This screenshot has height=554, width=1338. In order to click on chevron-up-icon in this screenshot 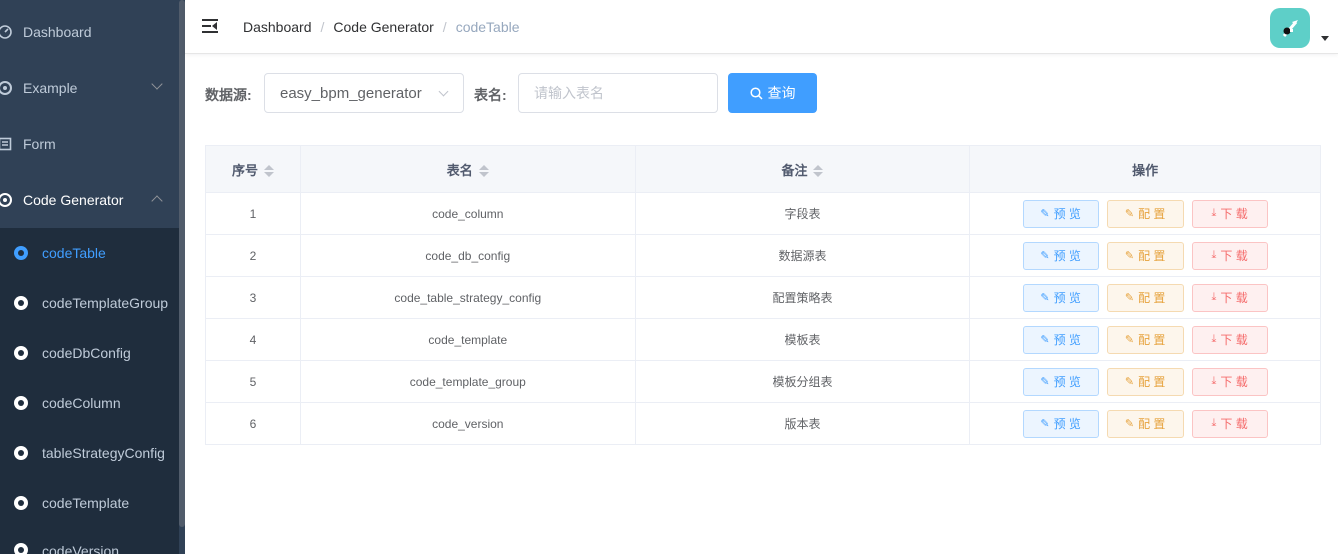, I will do `click(157, 201)`.